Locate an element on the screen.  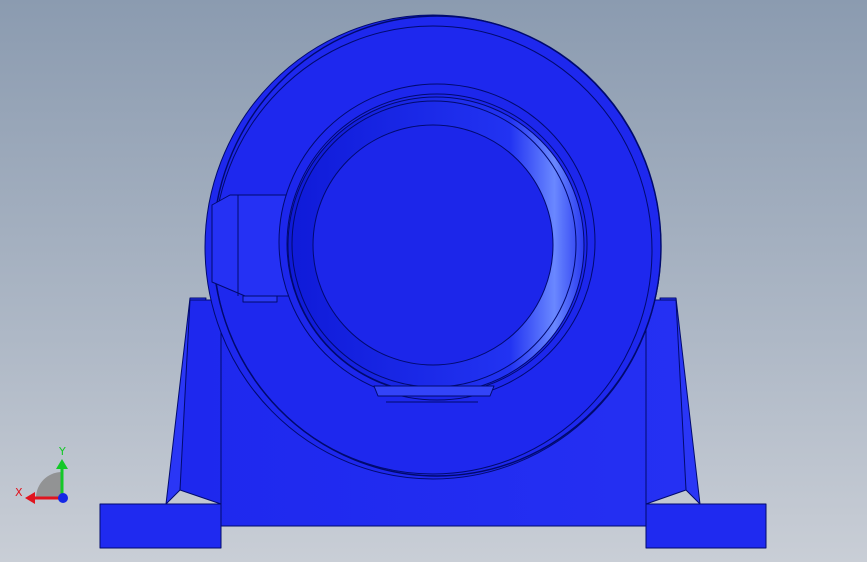
right-base-foot is located at coordinates (706, 526).